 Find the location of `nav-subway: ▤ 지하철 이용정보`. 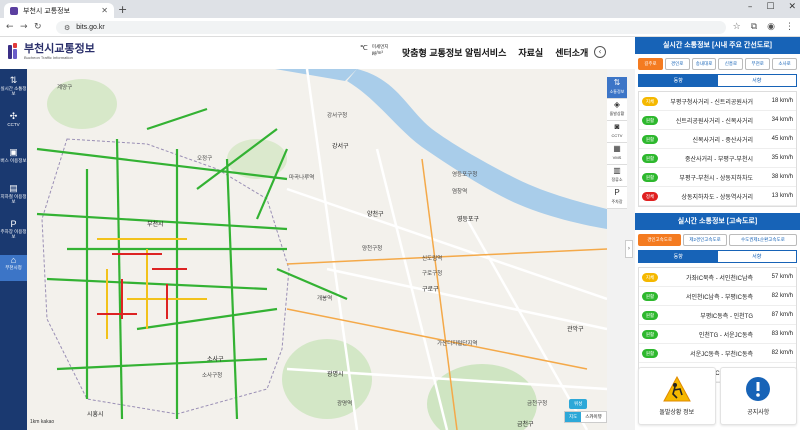

nav-subway: ▤ 지하철 이용정보 is located at coordinates (13, 198).